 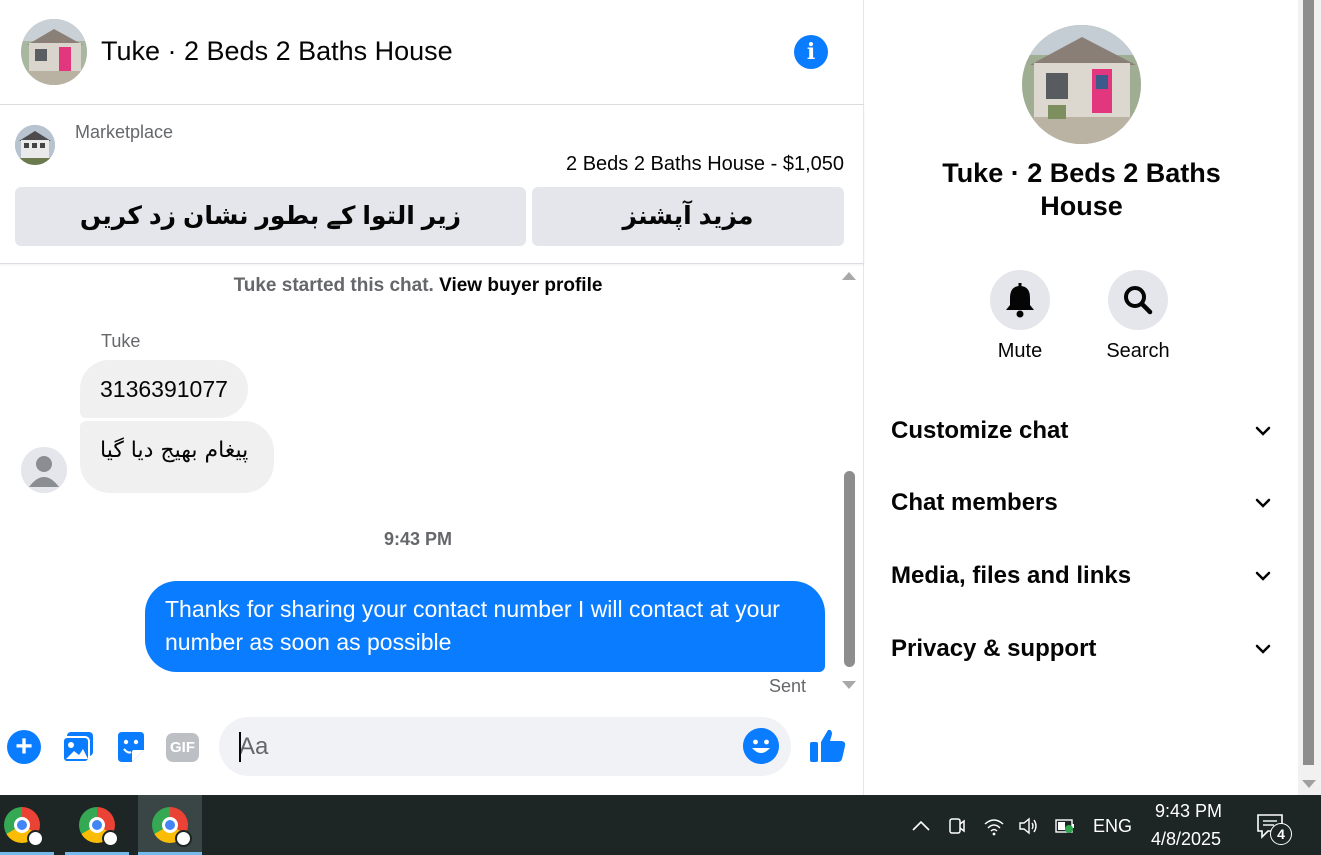 I want to click on incoming-message: پیغام بھیج دیا گیا, so click(x=177, y=457).